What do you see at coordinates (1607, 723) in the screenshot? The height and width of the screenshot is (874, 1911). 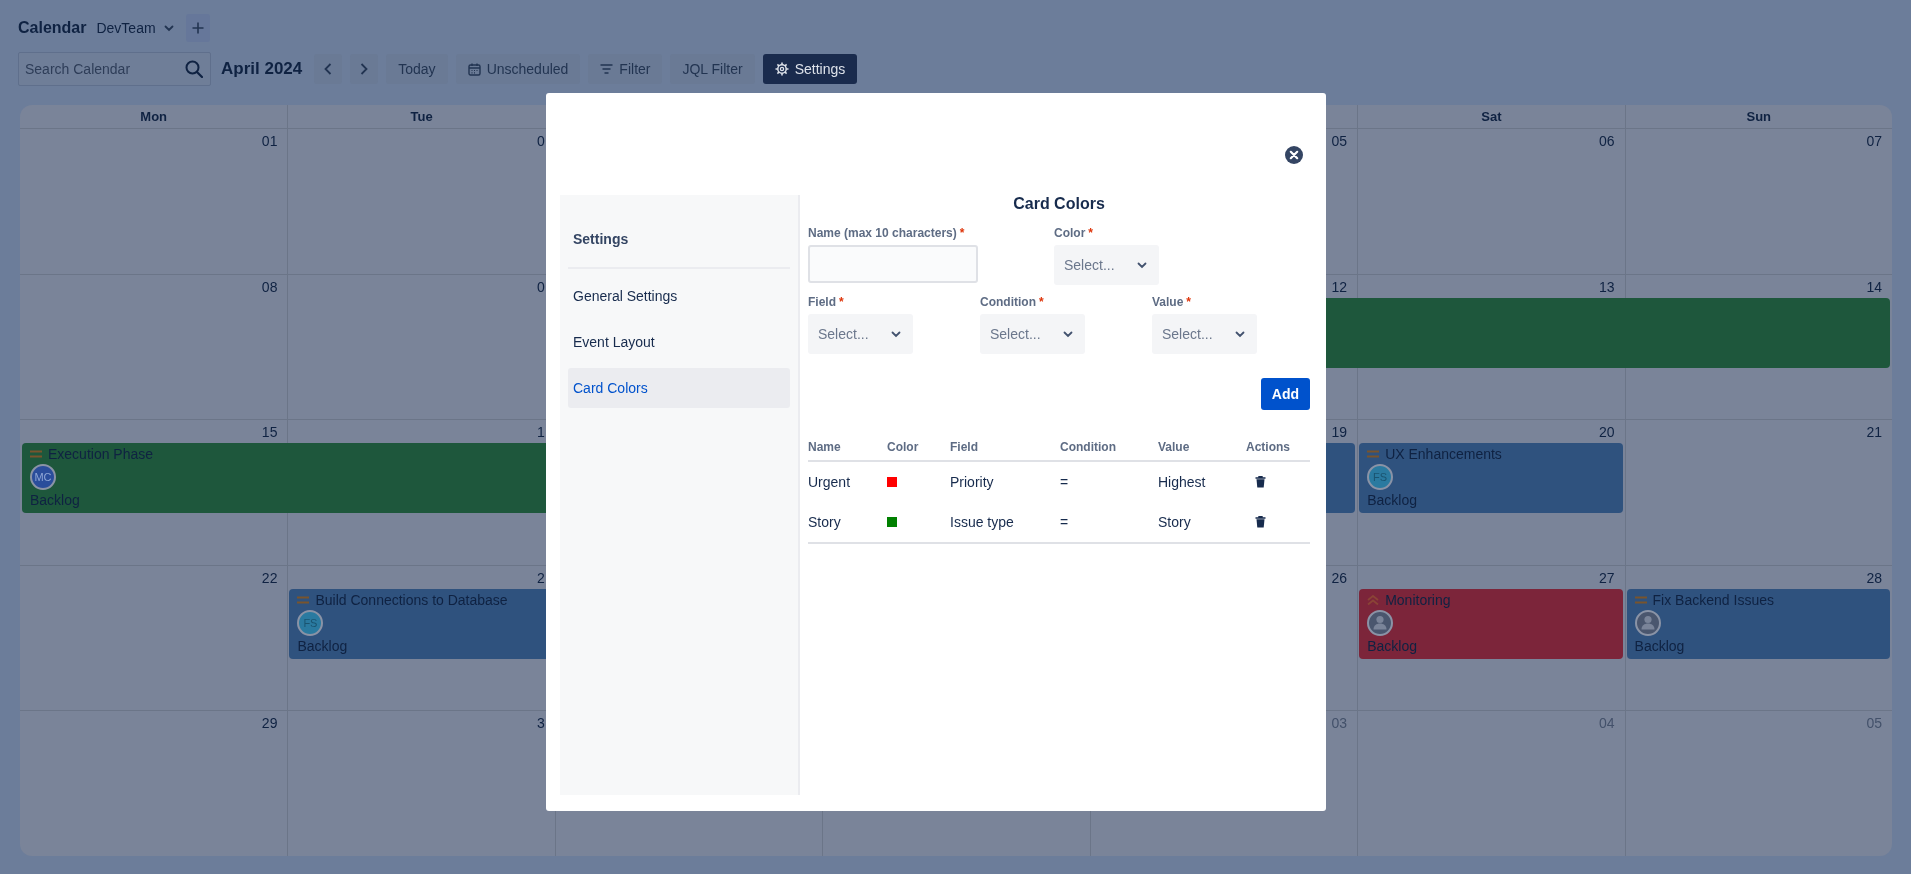 I see `day-number: 04` at bounding box center [1607, 723].